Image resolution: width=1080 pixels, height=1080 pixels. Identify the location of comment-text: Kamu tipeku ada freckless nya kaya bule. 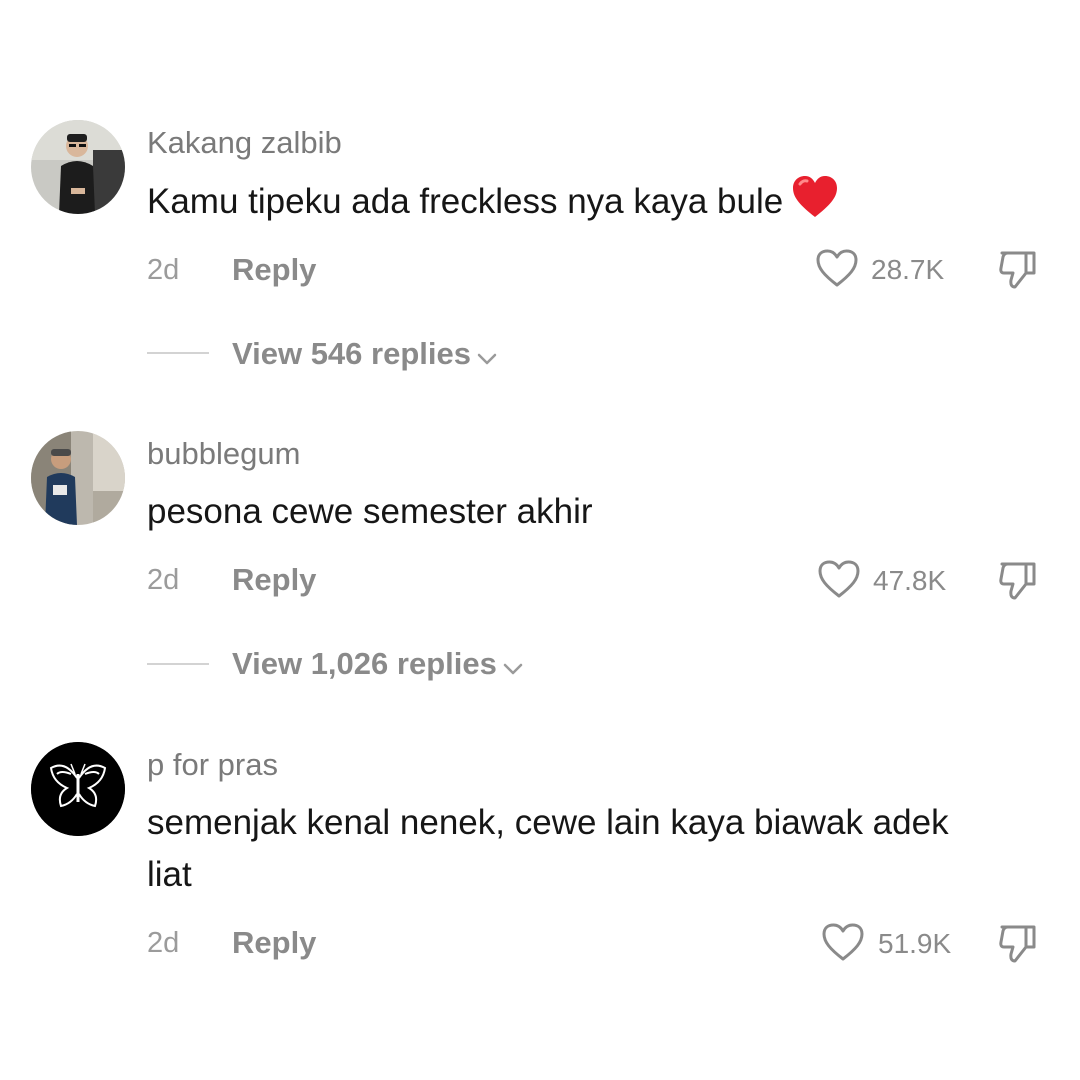
(582, 204).